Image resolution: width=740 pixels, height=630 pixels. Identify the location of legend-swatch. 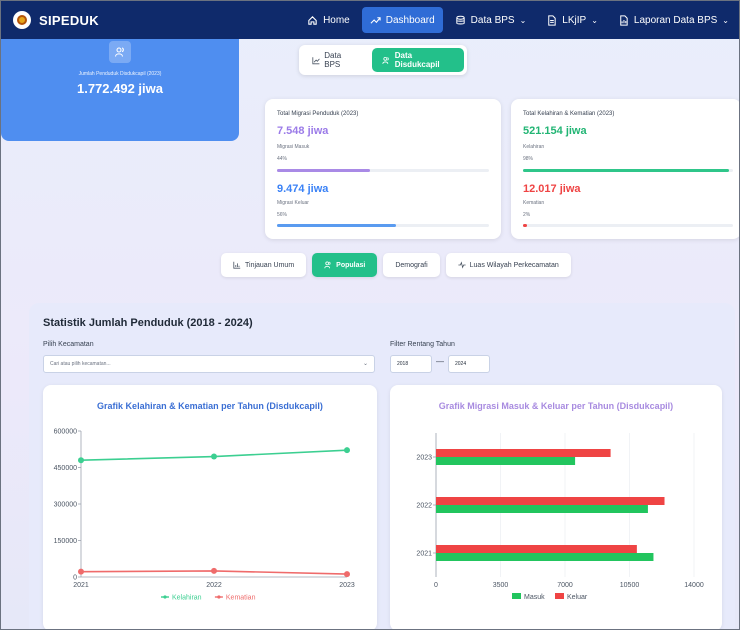
(516, 596).